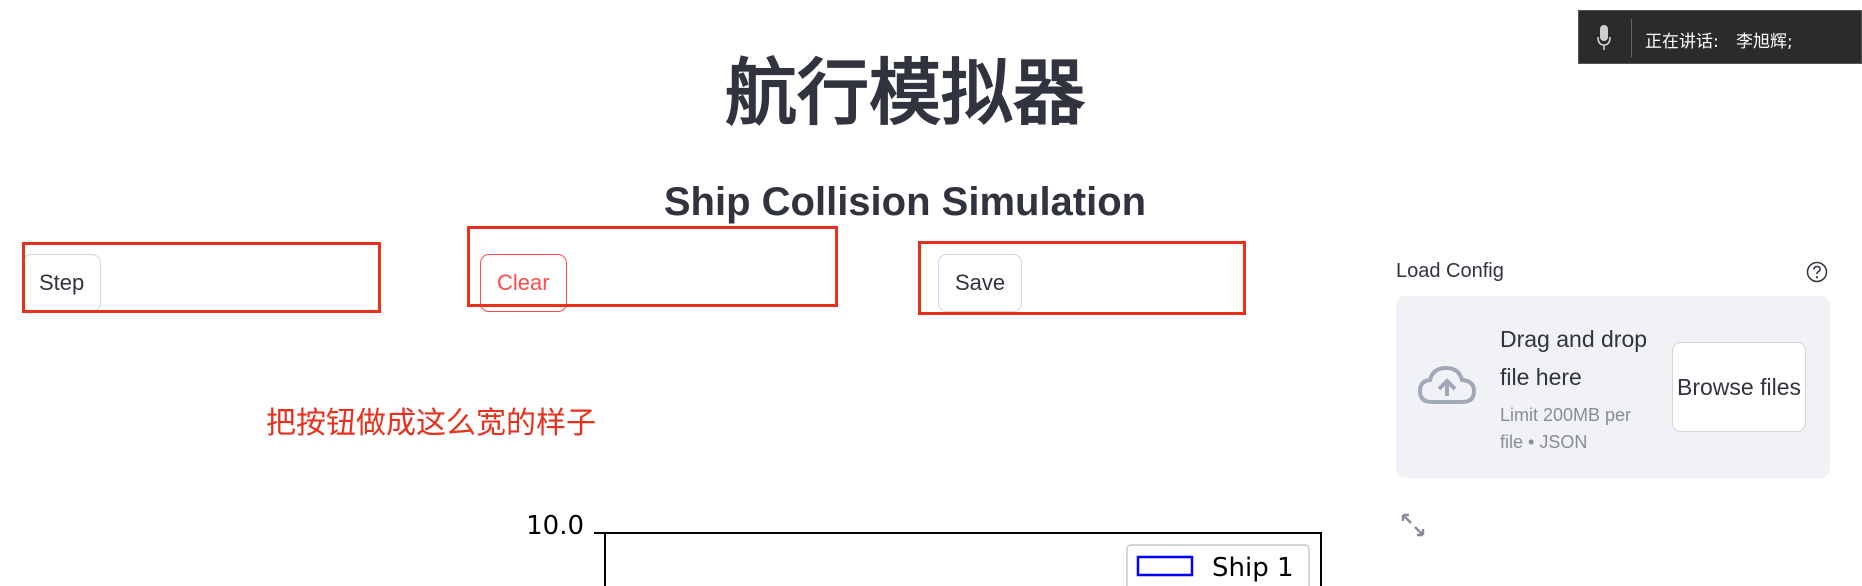 The width and height of the screenshot is (1862, 586). What do you see at coordinates (1764, 42) in the screenshot?
I see `speaker-name: 李旭辉;` at bounding box center [1764, 42].